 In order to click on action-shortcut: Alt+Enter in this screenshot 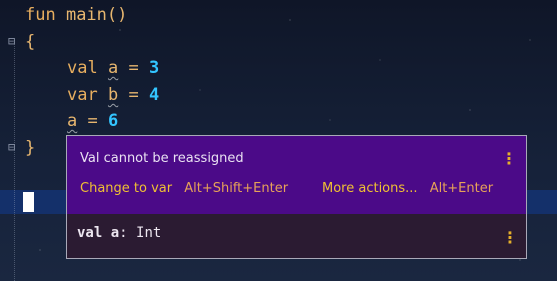, I will do `click(461, 188)`.